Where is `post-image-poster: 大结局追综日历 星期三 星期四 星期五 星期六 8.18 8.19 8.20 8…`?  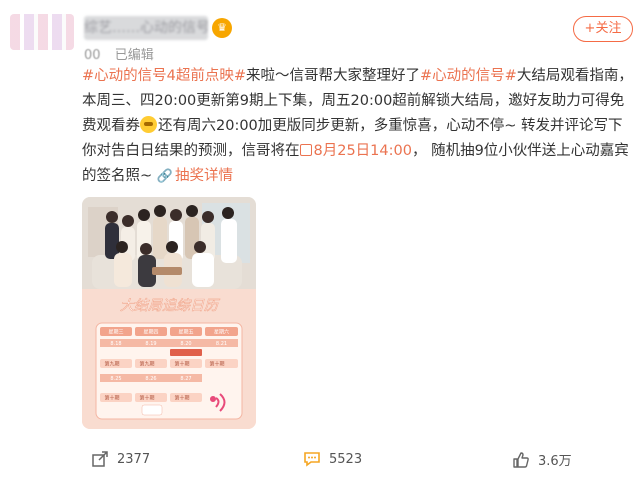
post-image-poster: 大结局追综日历 星期三 星期四 星期五 星期六 8.18 8.19 8.20 8… is located at coordinates (169, 313).